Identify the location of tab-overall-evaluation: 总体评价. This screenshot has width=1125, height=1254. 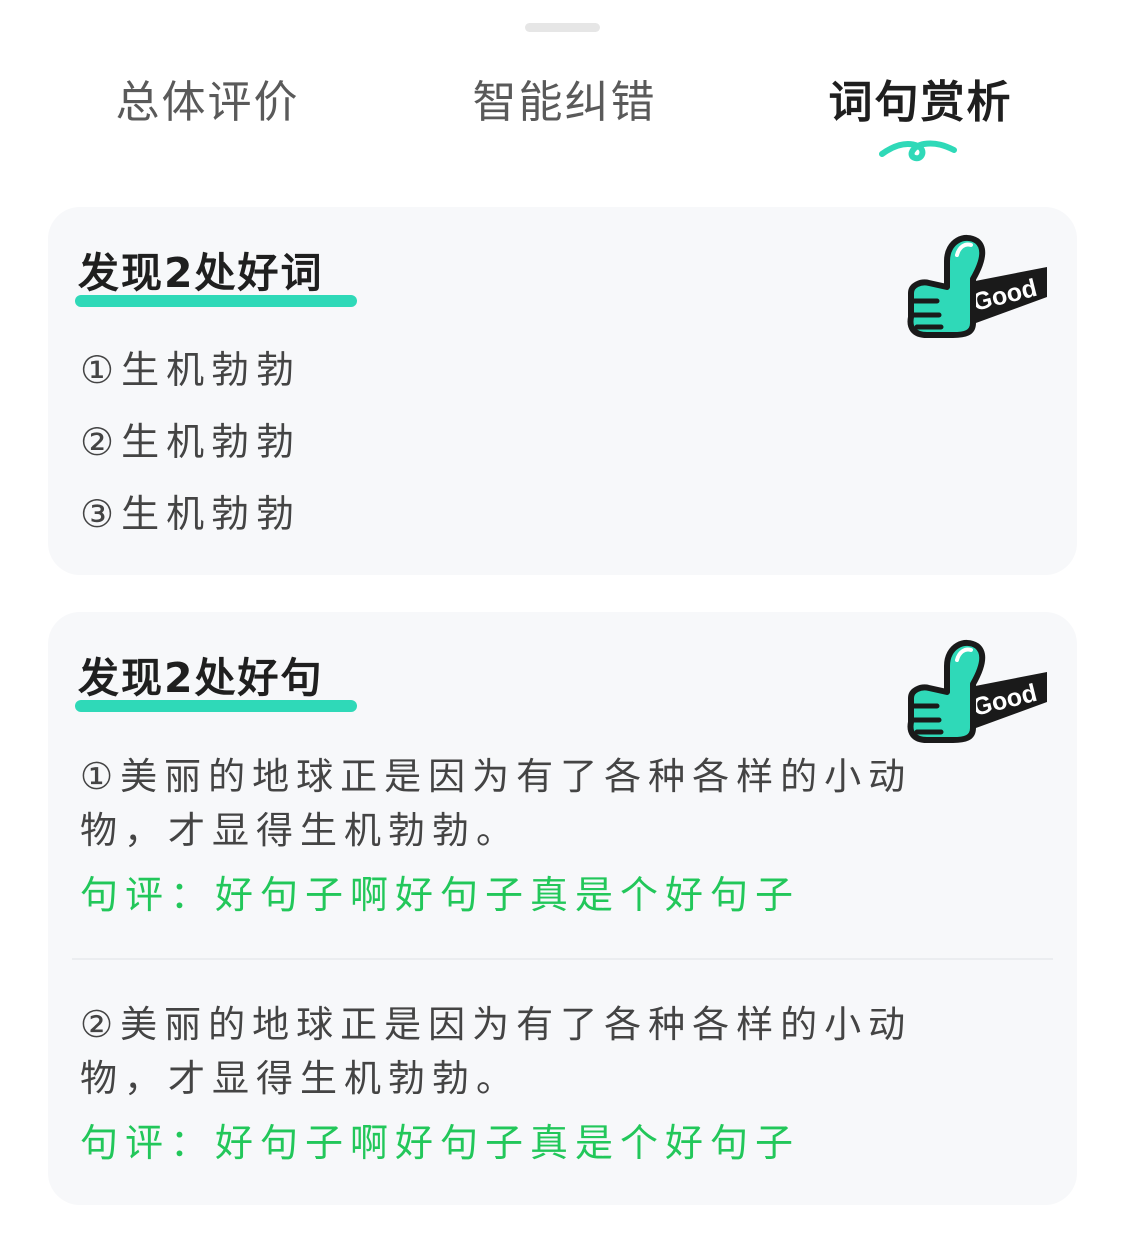
(207, 108).